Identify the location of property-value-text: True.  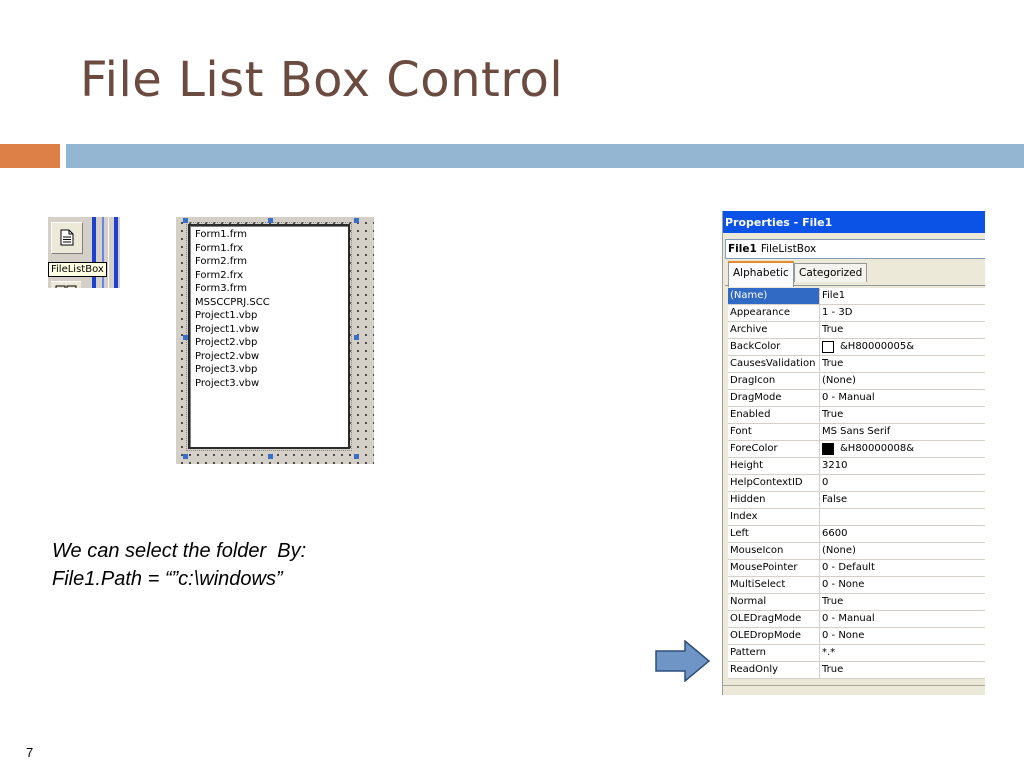
(833, 363).